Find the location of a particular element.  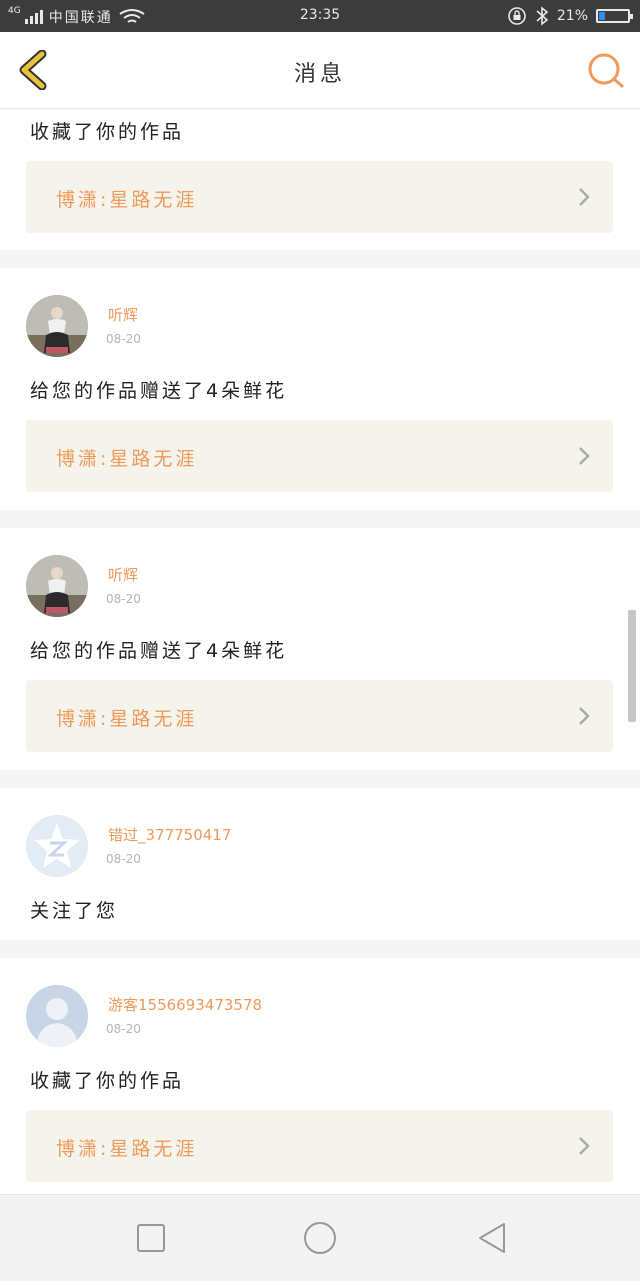

app-header: 消息 is located at coordinates (320, 70).